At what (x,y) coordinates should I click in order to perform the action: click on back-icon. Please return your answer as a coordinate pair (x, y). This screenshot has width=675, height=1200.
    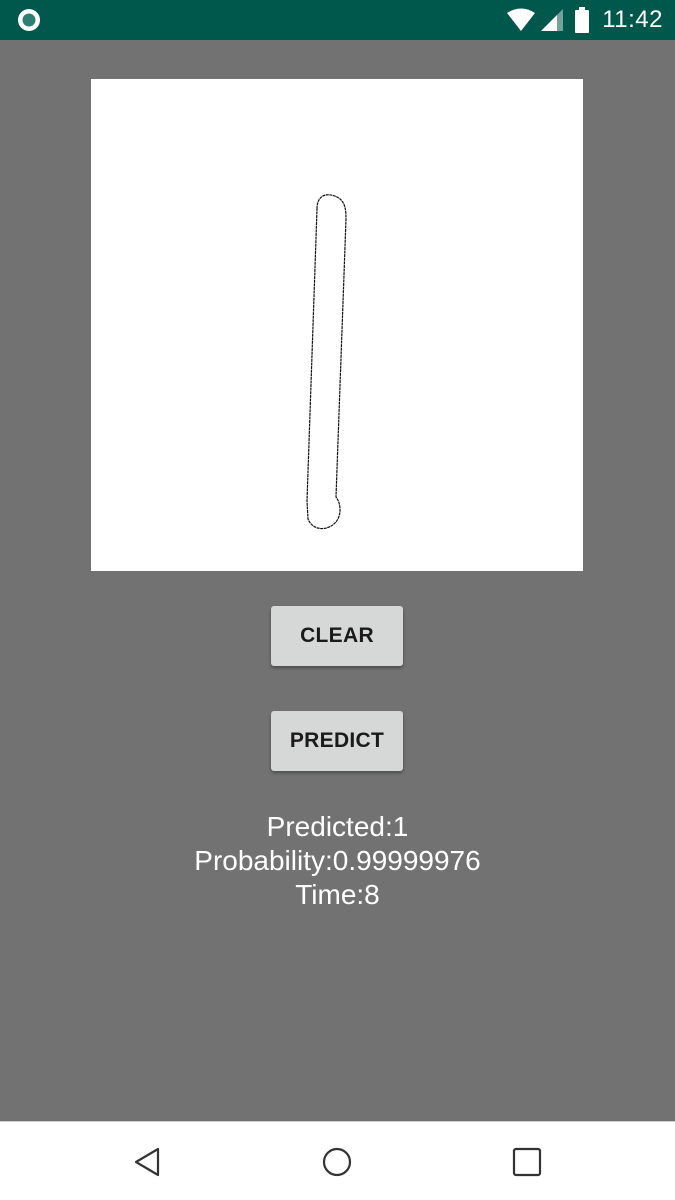
    Looking at the image, I should click on (147, 1162).